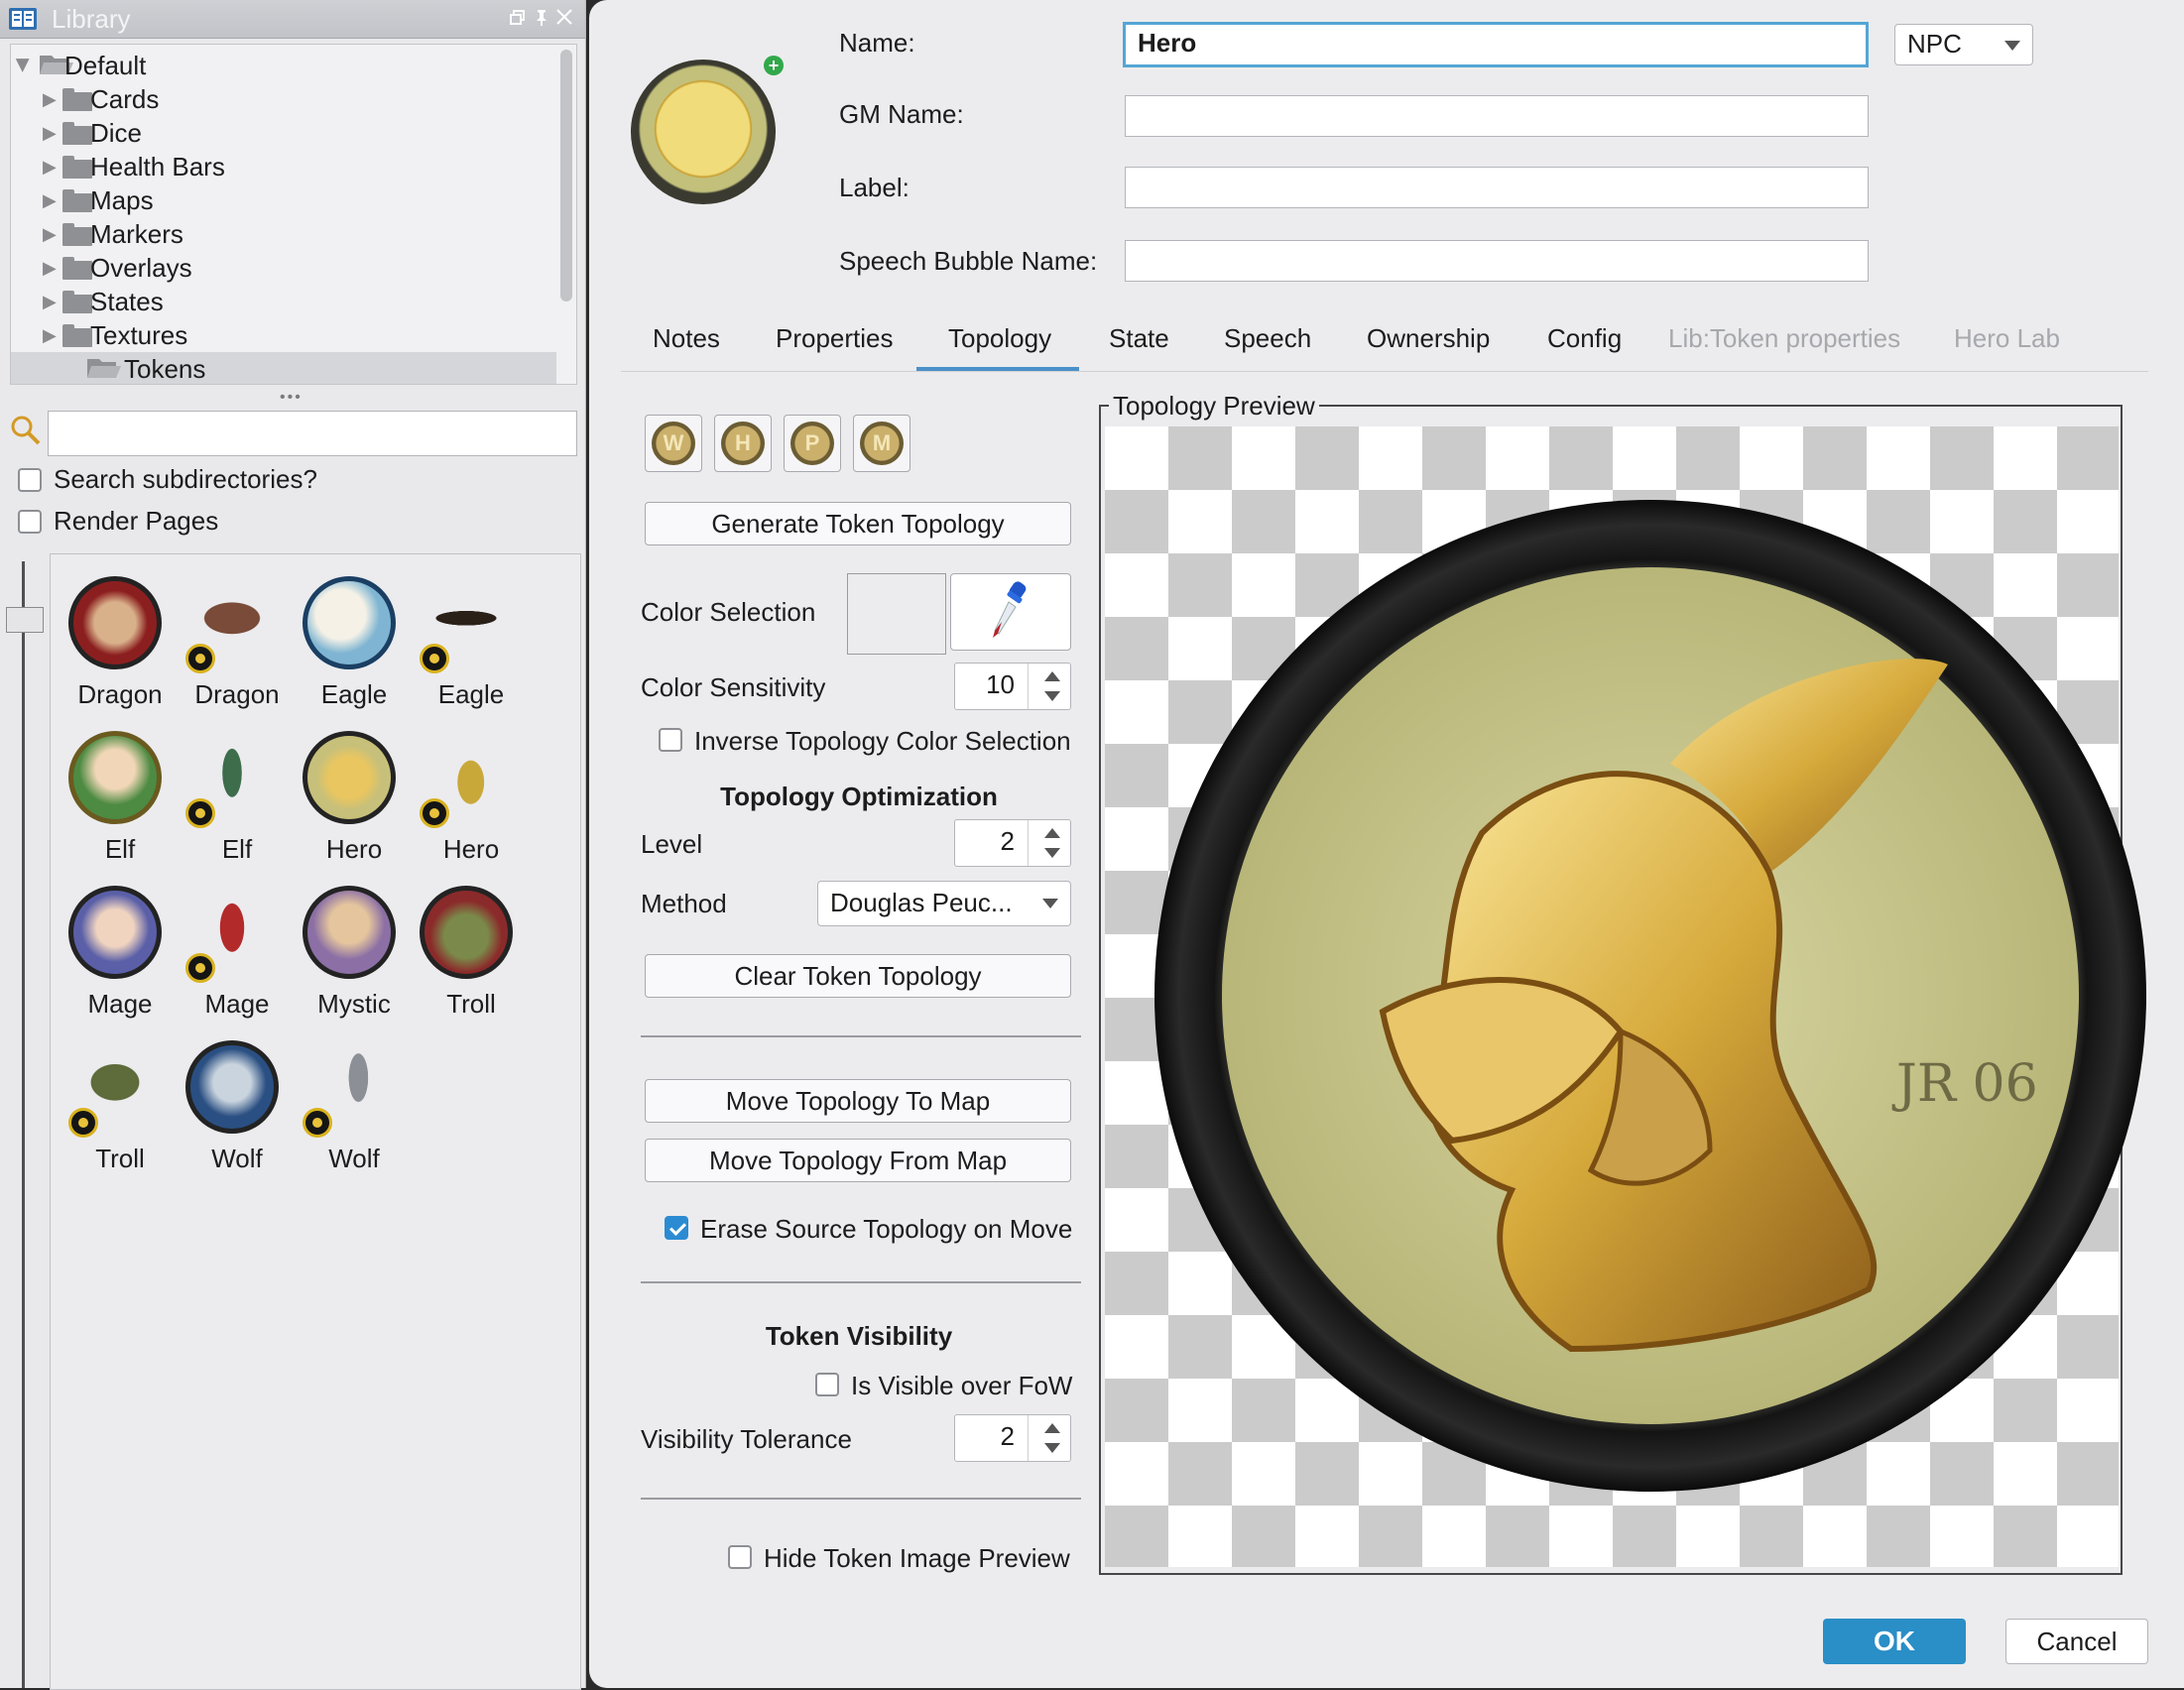 This screenshot has height=1690, width=2184. What do you see at coordinates (460, 805) in the screenshot?
I see `thumbnail-hero-sprite: Hero` at bounding box center [460, 805].